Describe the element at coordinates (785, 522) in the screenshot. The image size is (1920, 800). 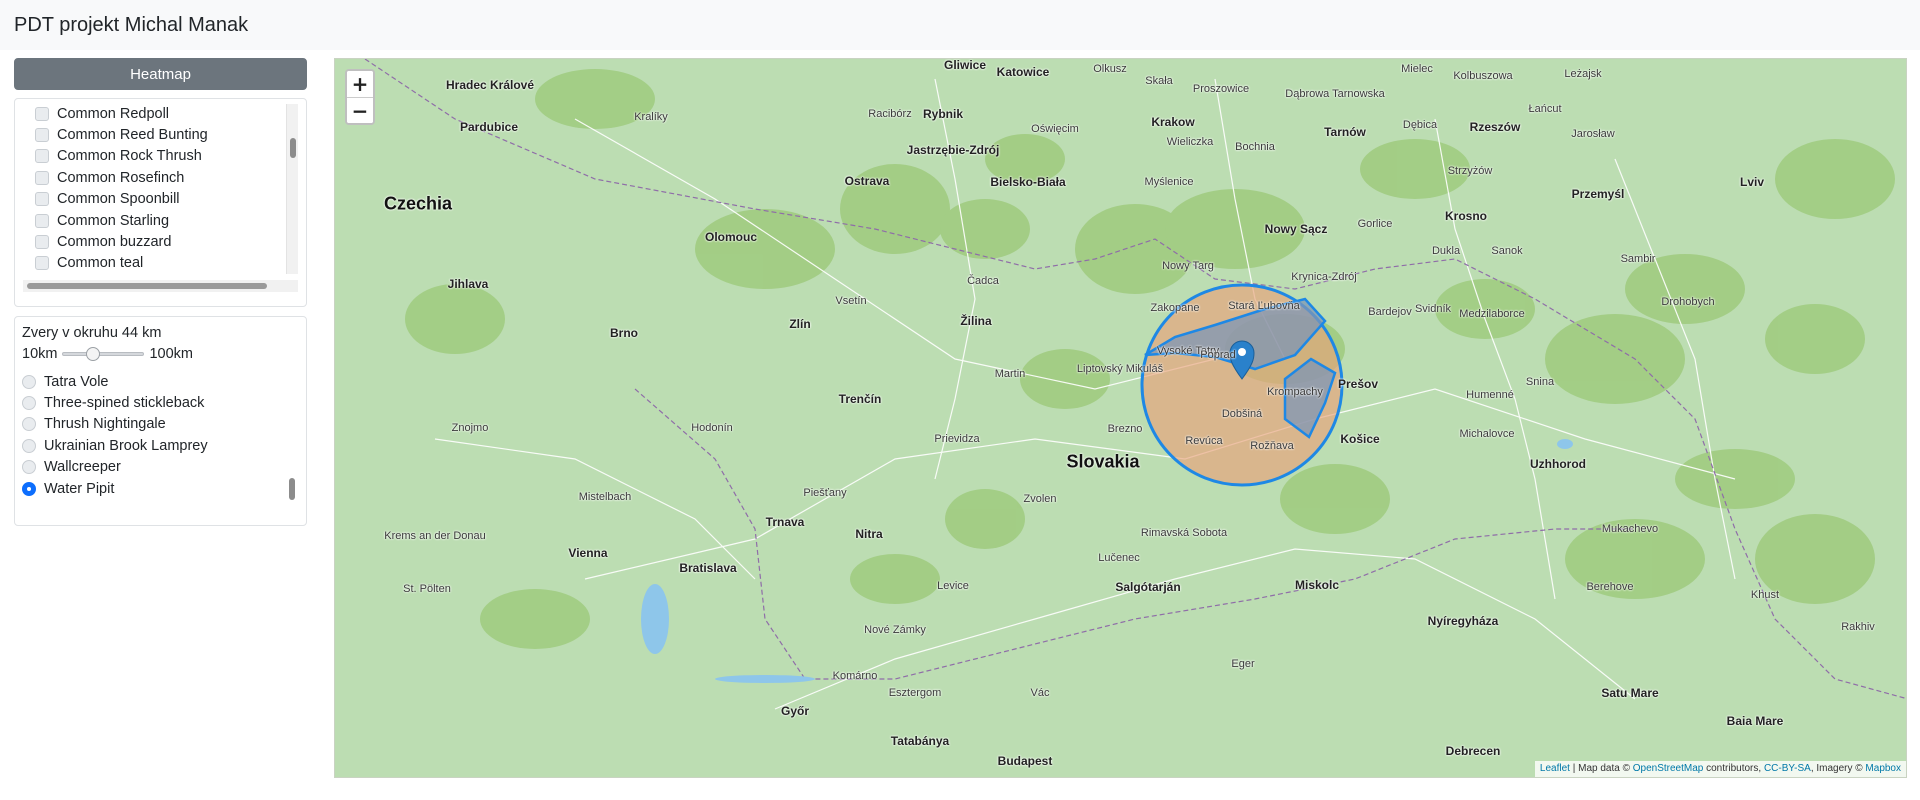
I see `city-label: Trnava` at that location.